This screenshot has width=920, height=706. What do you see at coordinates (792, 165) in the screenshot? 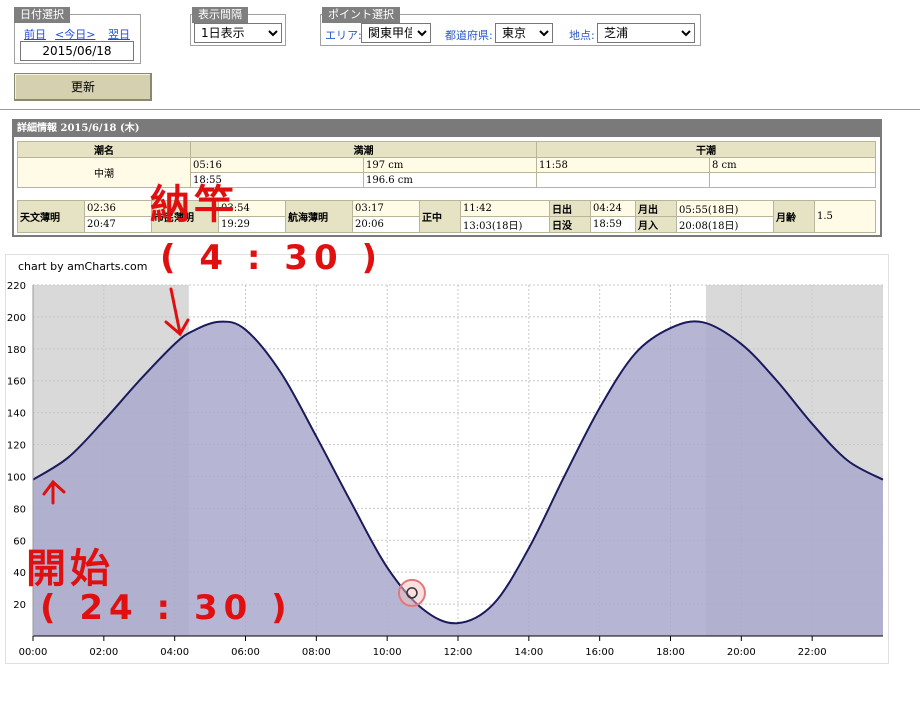
I see `low-tide-level: 8 cm` at bounding box center [792, 165].